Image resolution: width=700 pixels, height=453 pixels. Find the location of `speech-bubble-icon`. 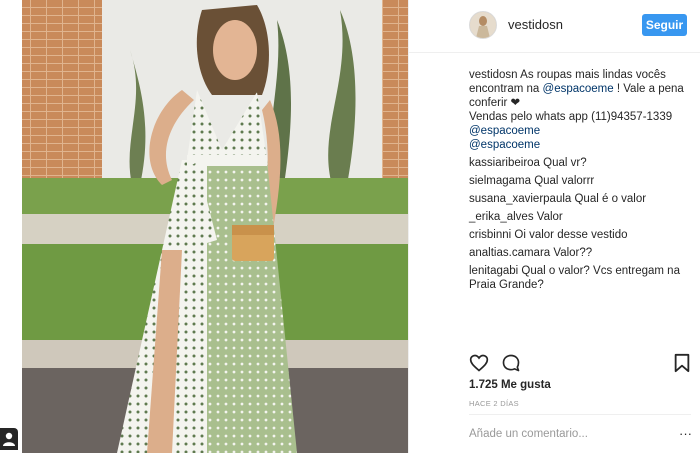

speech-bubble-icon is located at coordinates (511, 365).